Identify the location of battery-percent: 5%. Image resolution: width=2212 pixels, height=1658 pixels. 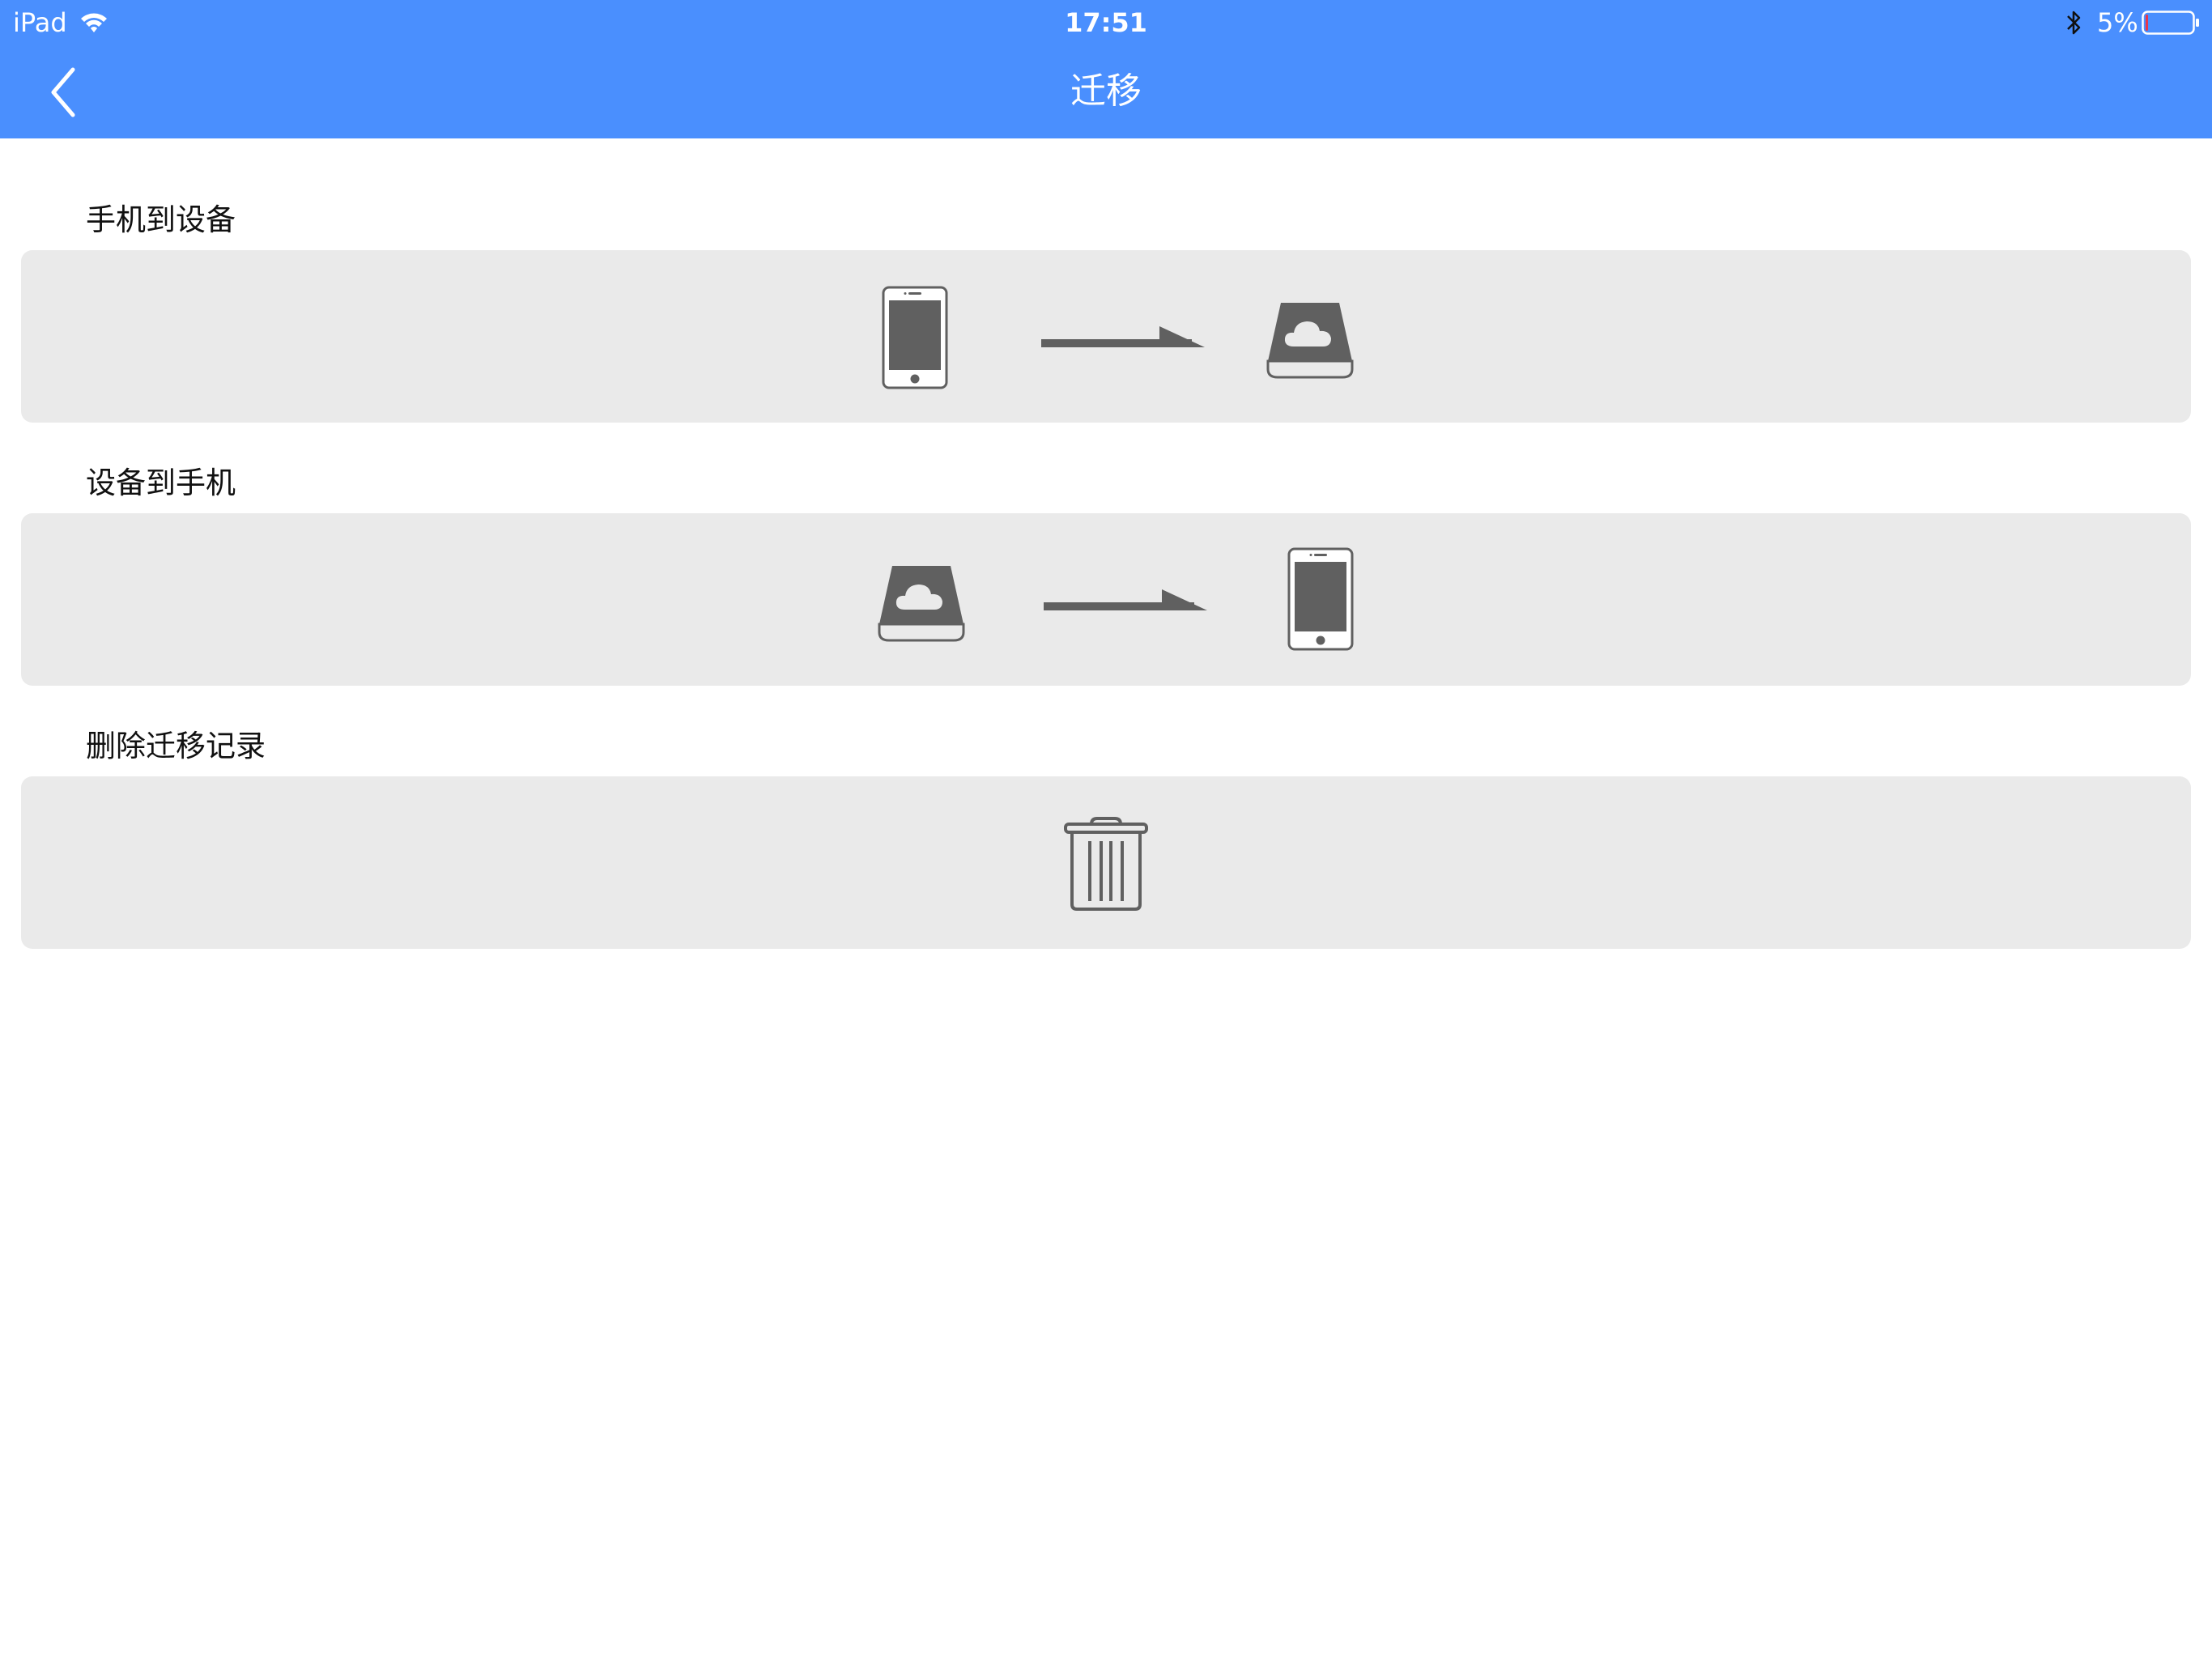
(2117, 22).